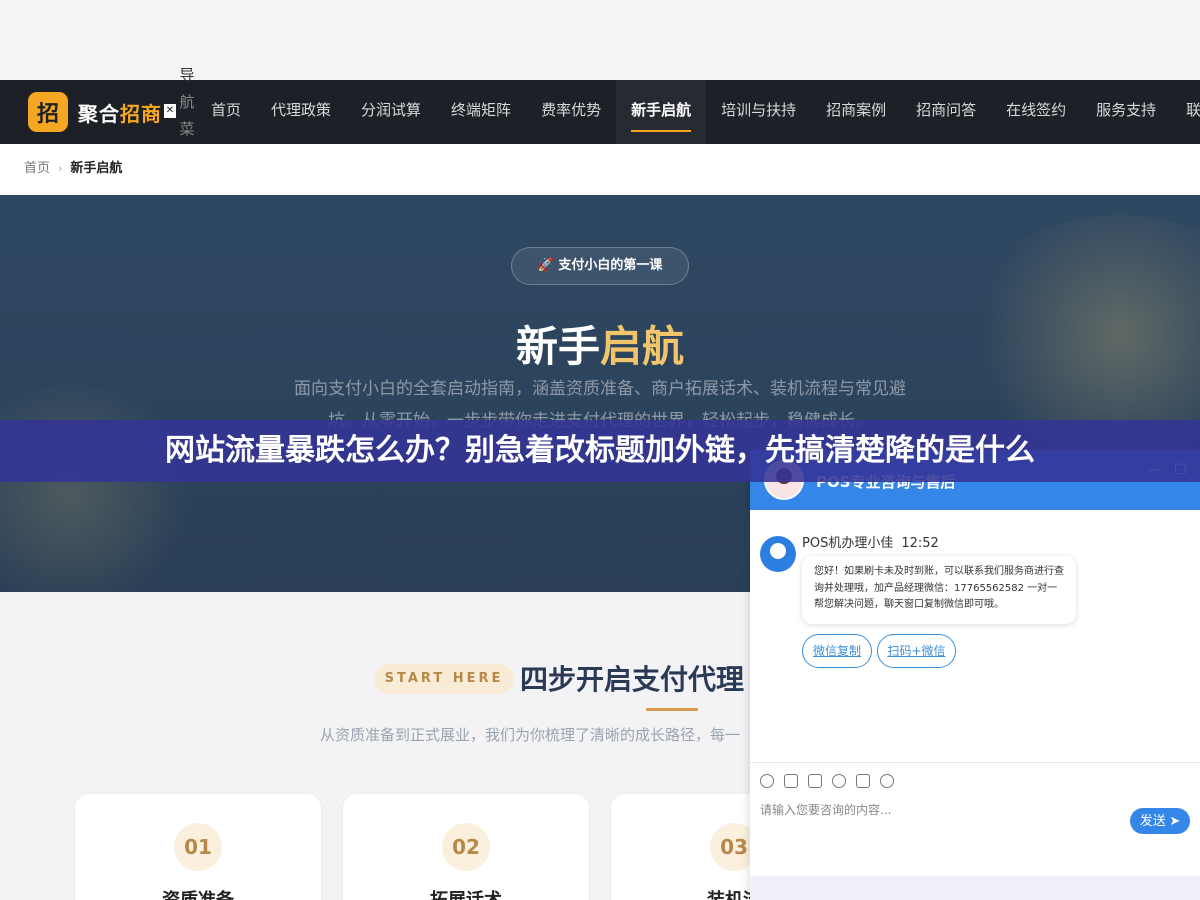 The width and height of the screenshot is (1200, 900). I want to click on voice-icon, so click(863, 780).